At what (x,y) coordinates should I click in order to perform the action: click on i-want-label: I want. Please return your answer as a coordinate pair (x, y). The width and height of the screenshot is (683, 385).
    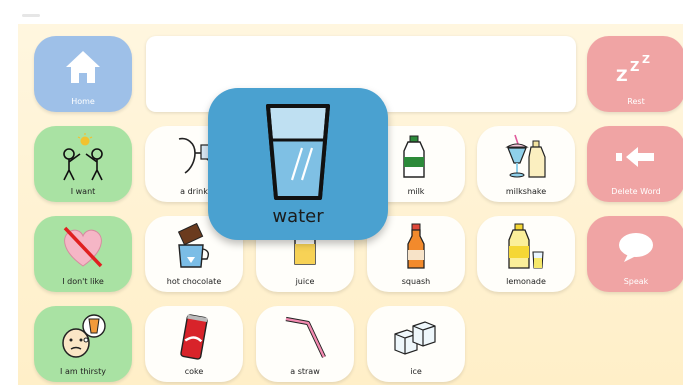
    Looking at the image, I should click on (83, 191).